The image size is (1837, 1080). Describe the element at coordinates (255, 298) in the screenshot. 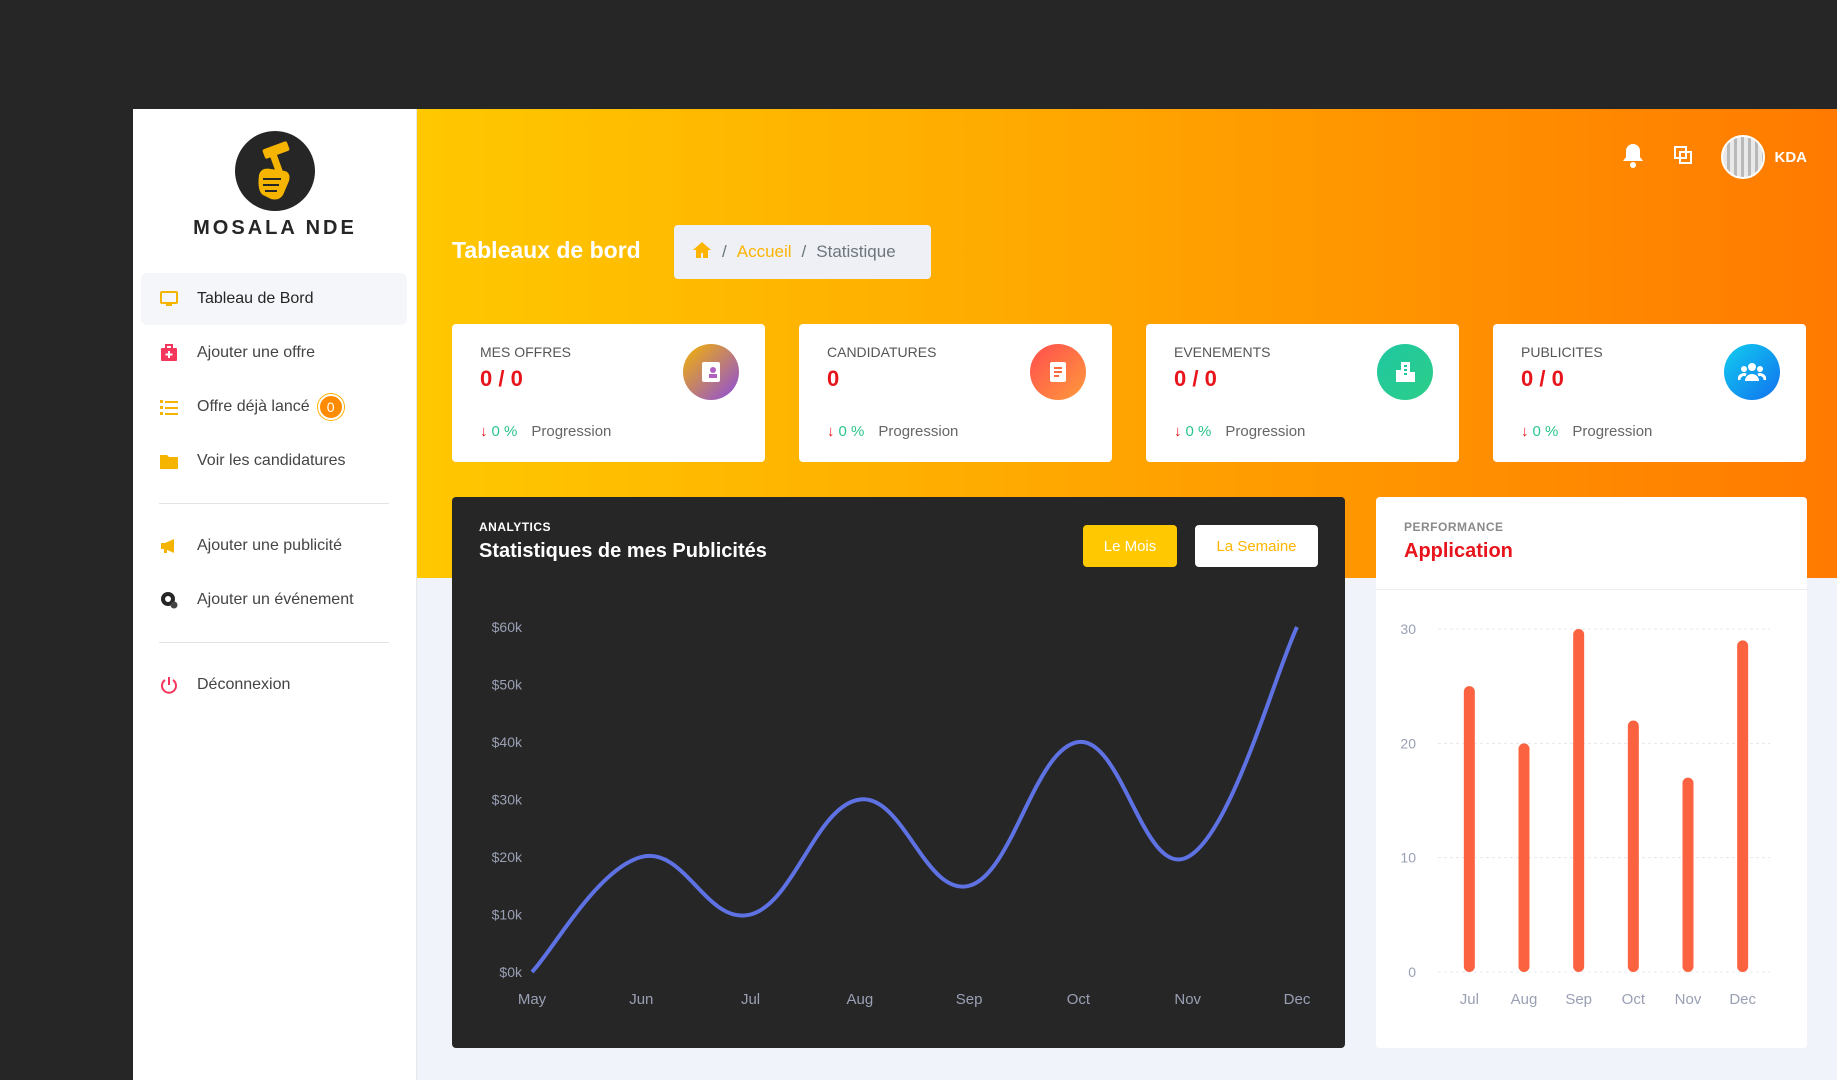

I see `sidebar-item-label: Tableau de Bord` at that location.